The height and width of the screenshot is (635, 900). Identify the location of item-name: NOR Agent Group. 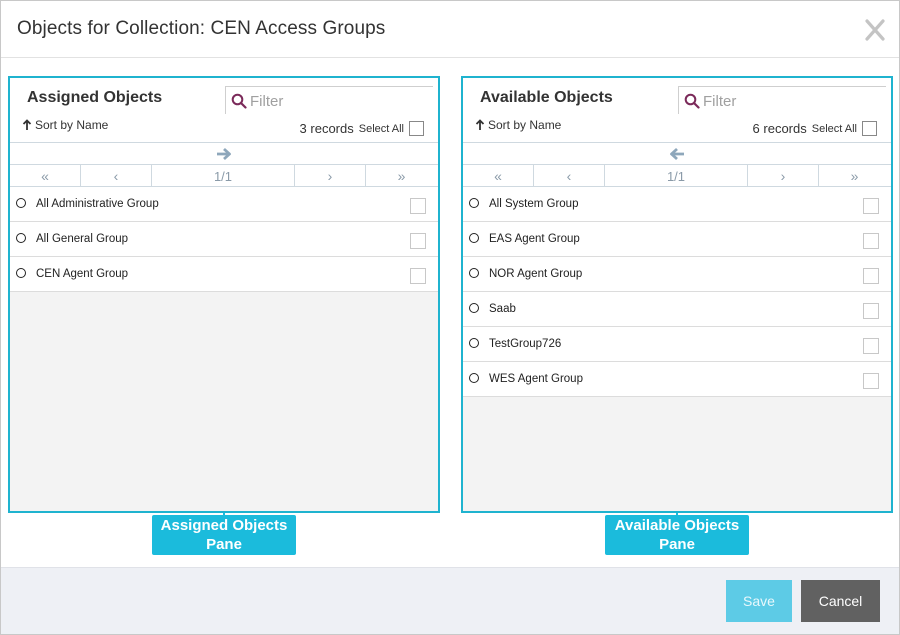
(536, 274).